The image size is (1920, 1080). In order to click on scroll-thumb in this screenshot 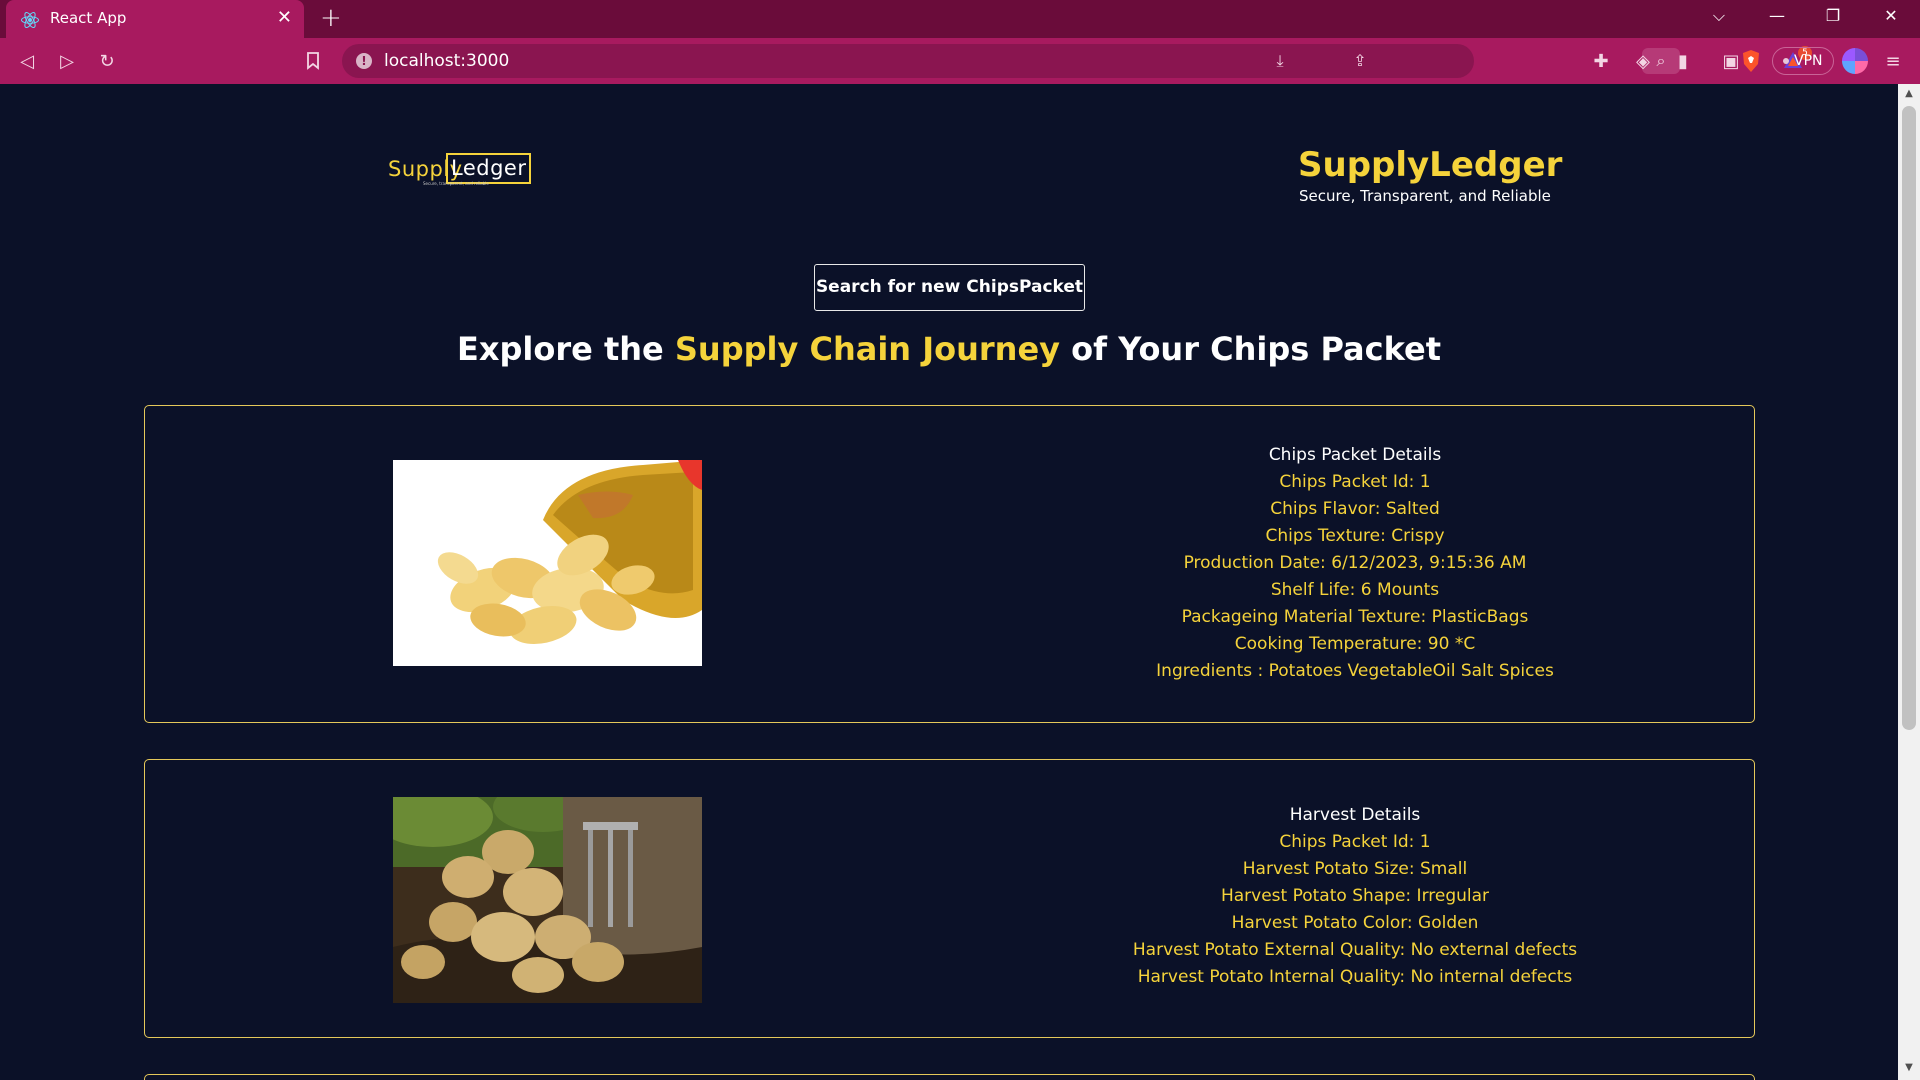, I will do `click(1909, 418)`.